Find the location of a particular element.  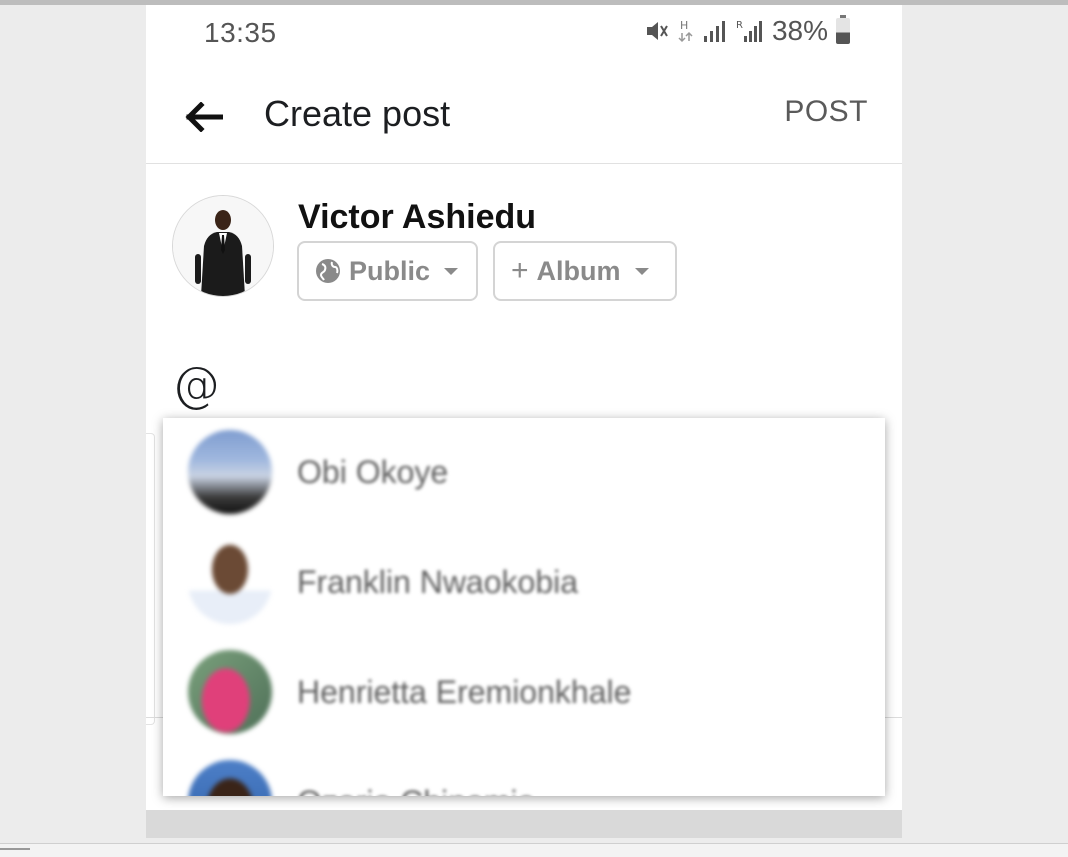

mention-suggestion-item: Obi Okoye is located at coordinates (524, 473).